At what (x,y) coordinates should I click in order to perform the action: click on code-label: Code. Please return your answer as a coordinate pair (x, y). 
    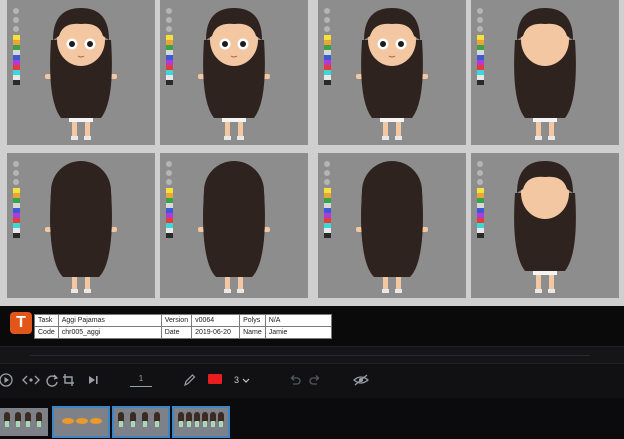
    Looking at the image, I should click on (46, 332).